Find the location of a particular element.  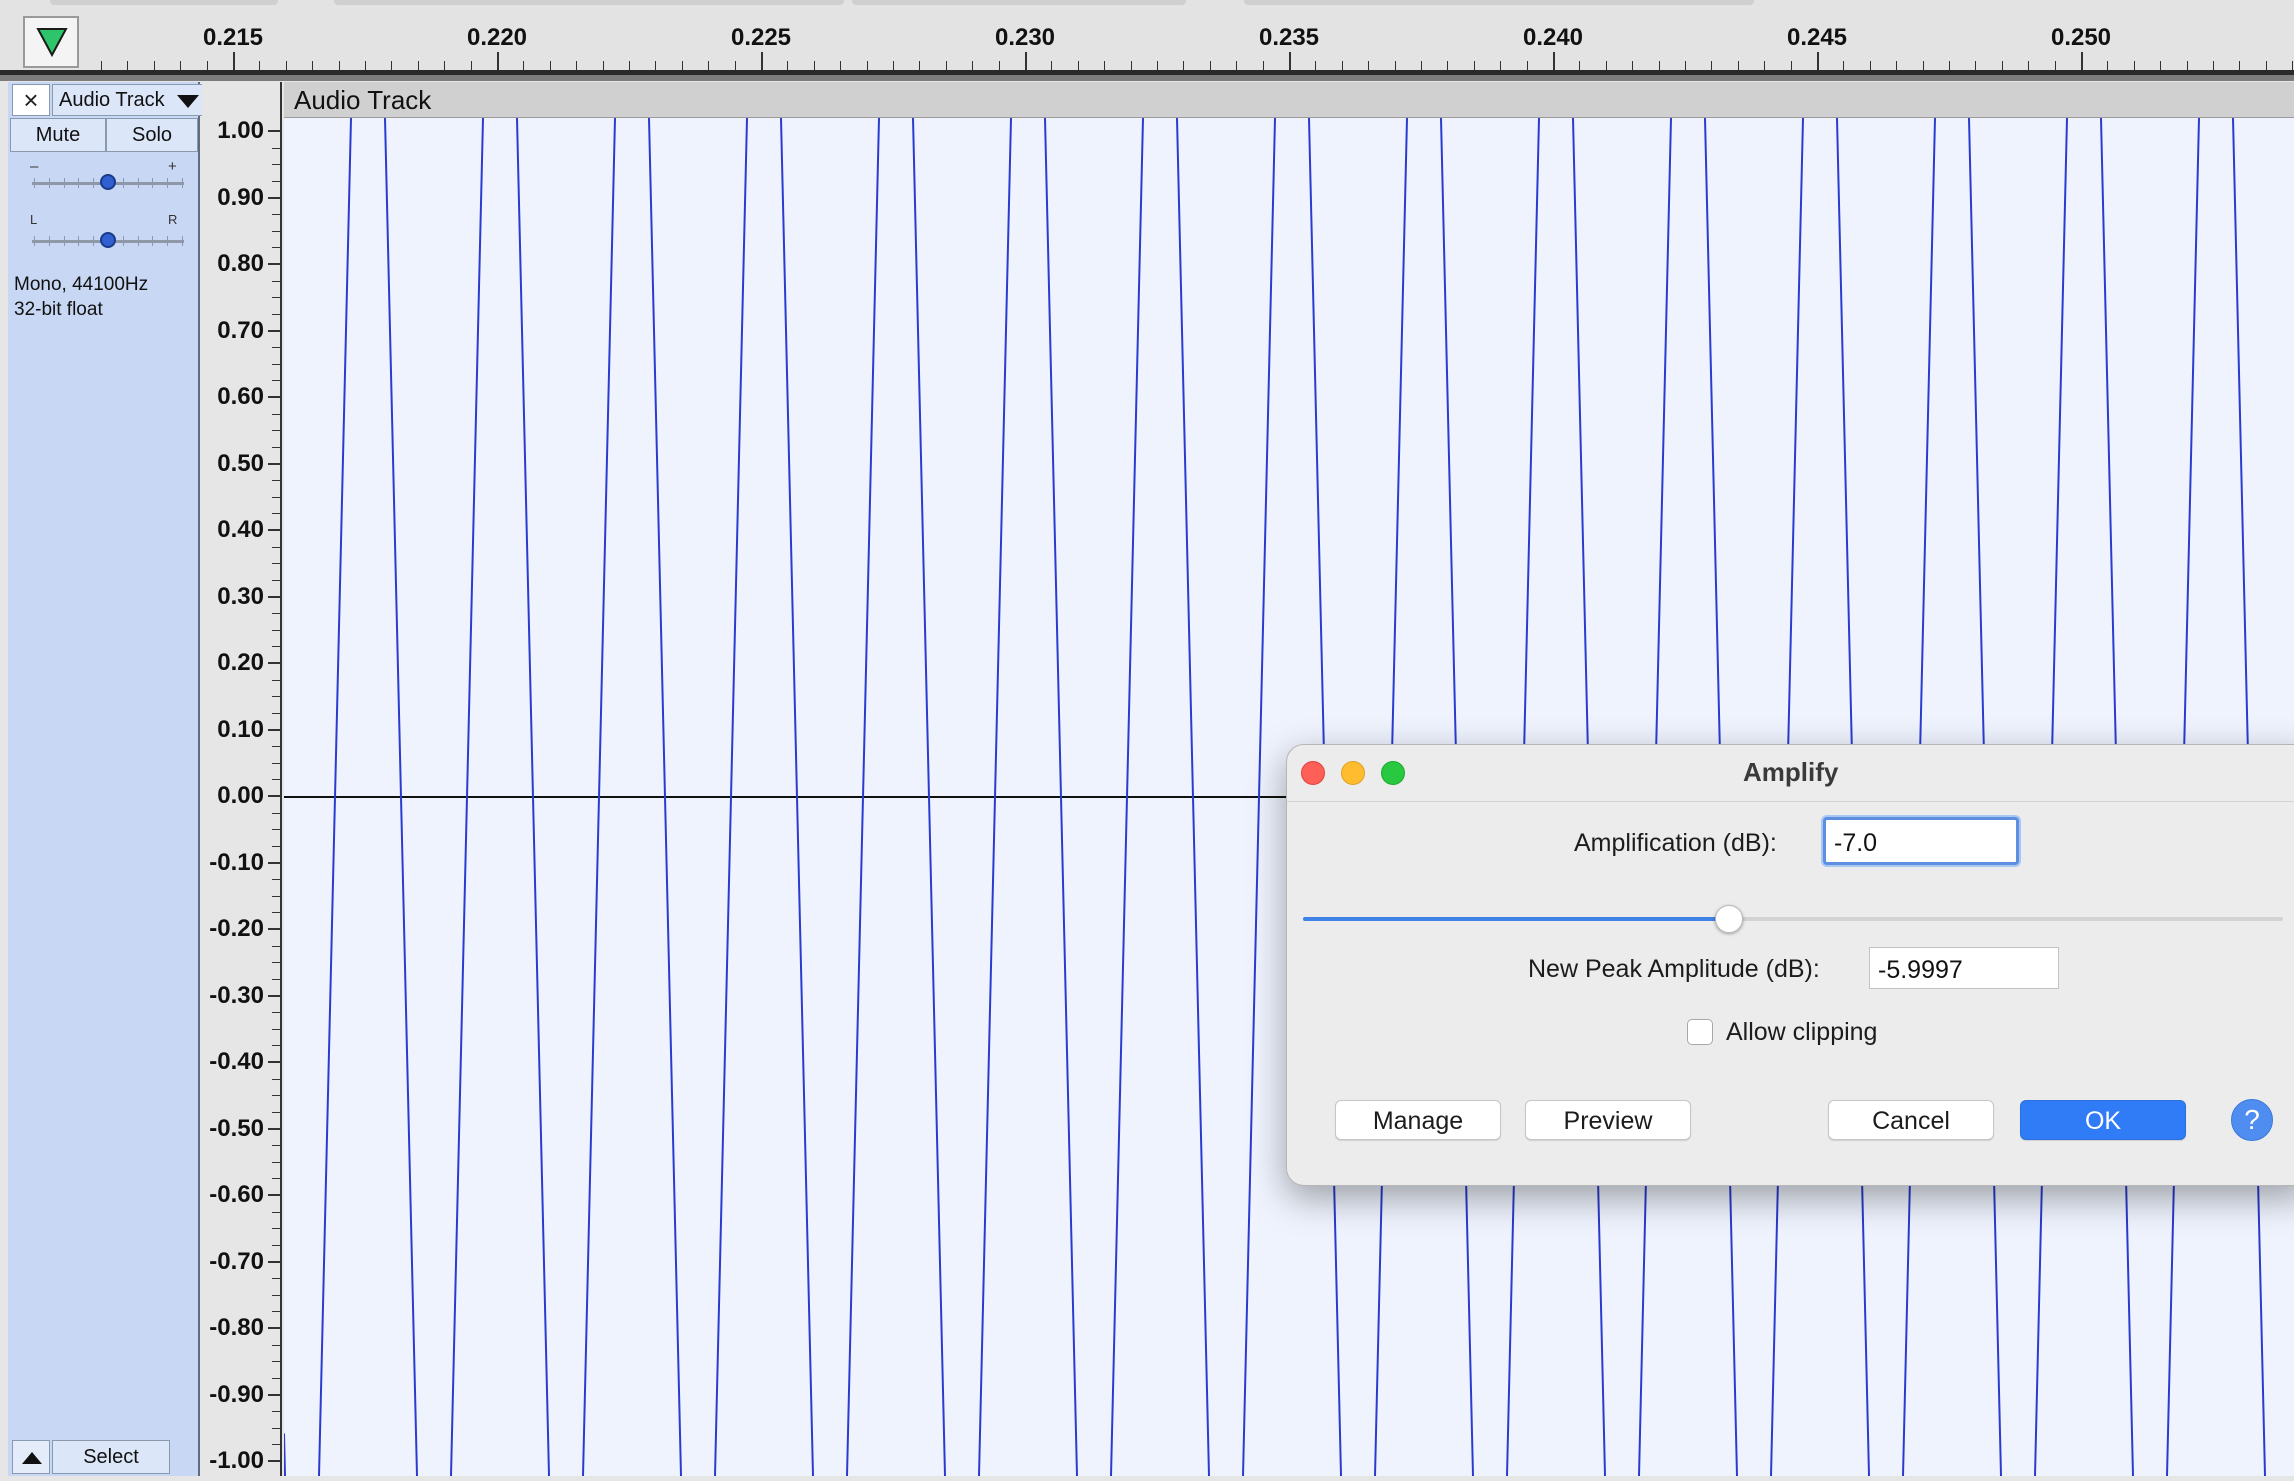

pan-slider is located at coordinates (108, 239).